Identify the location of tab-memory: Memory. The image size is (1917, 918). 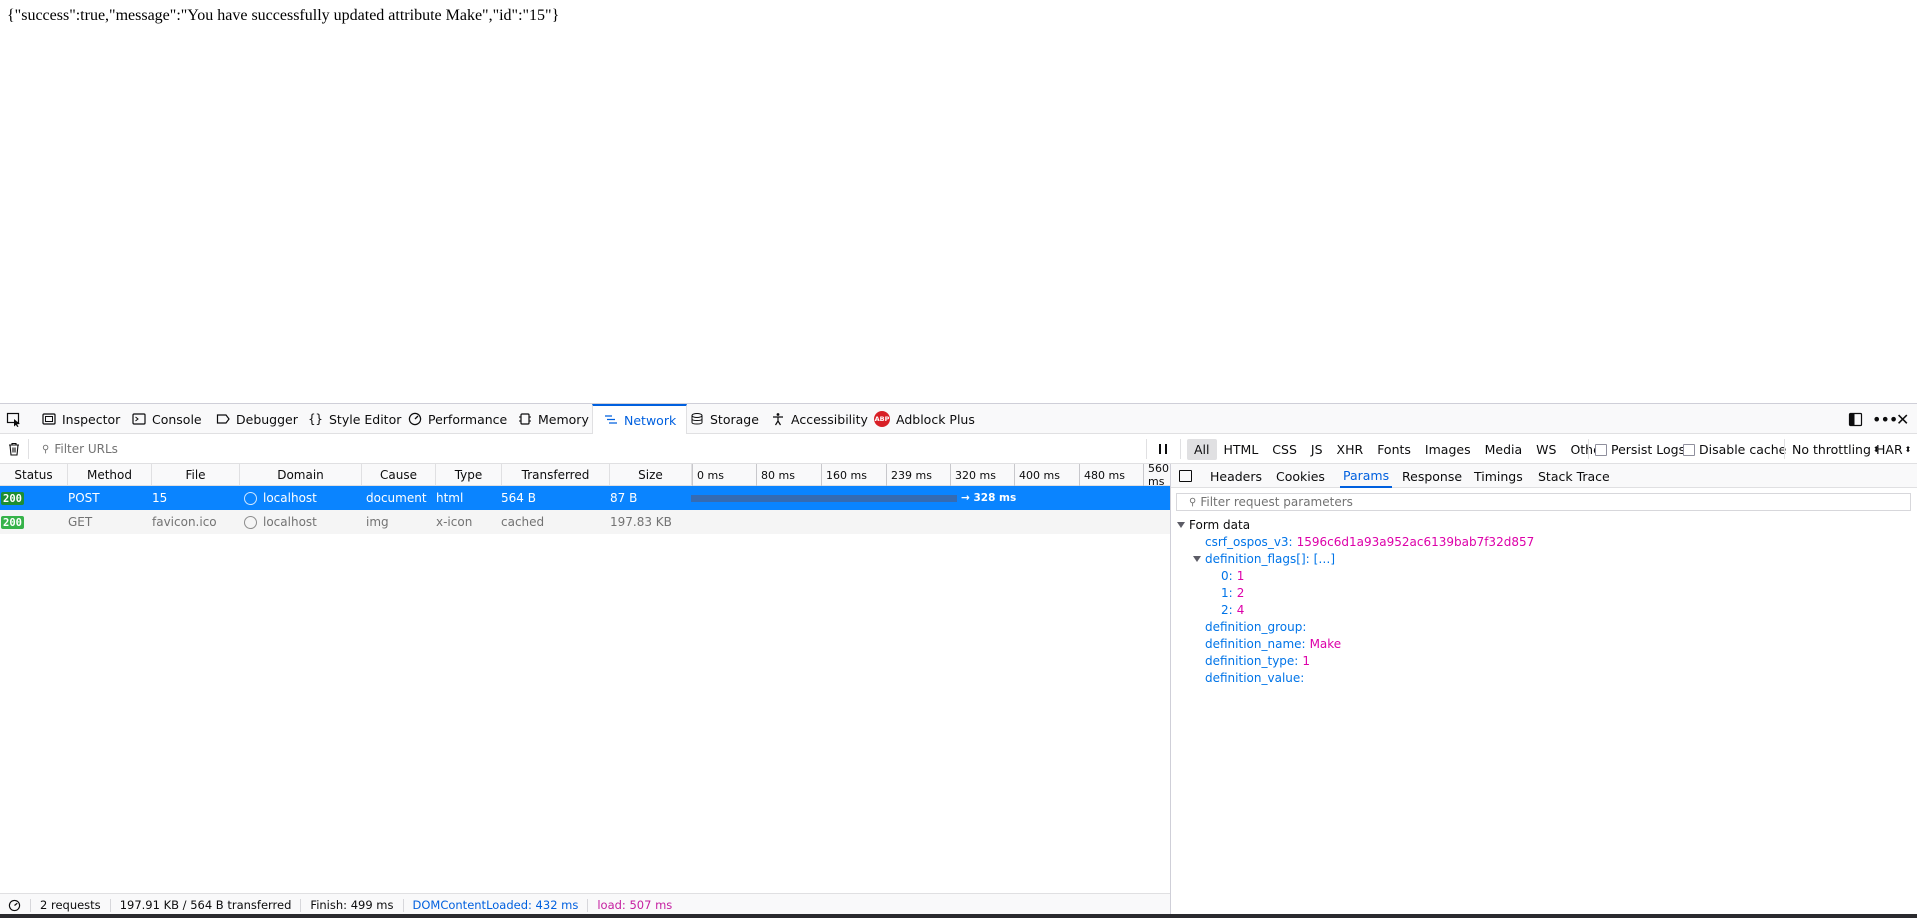
(553, 419).